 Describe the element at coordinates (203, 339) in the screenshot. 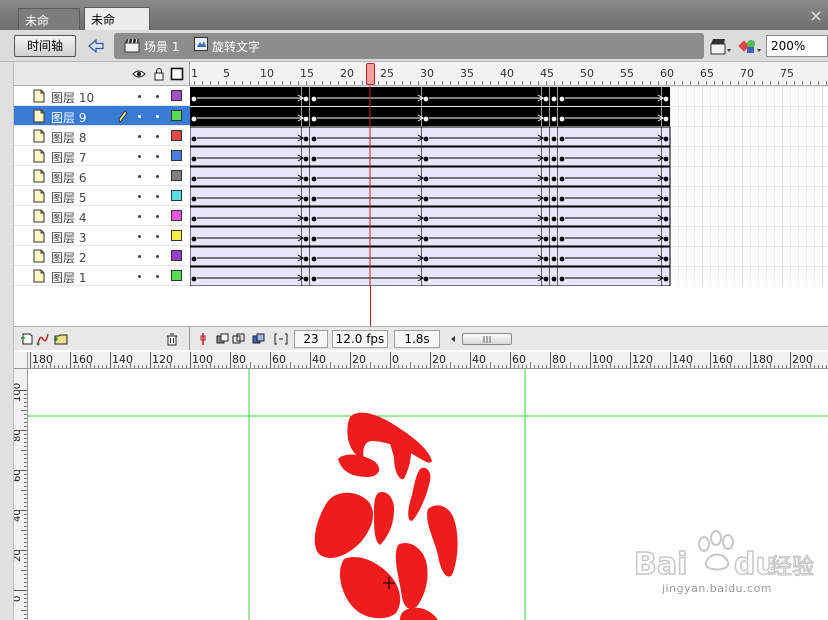

I see `center-frame-icon` at that location.